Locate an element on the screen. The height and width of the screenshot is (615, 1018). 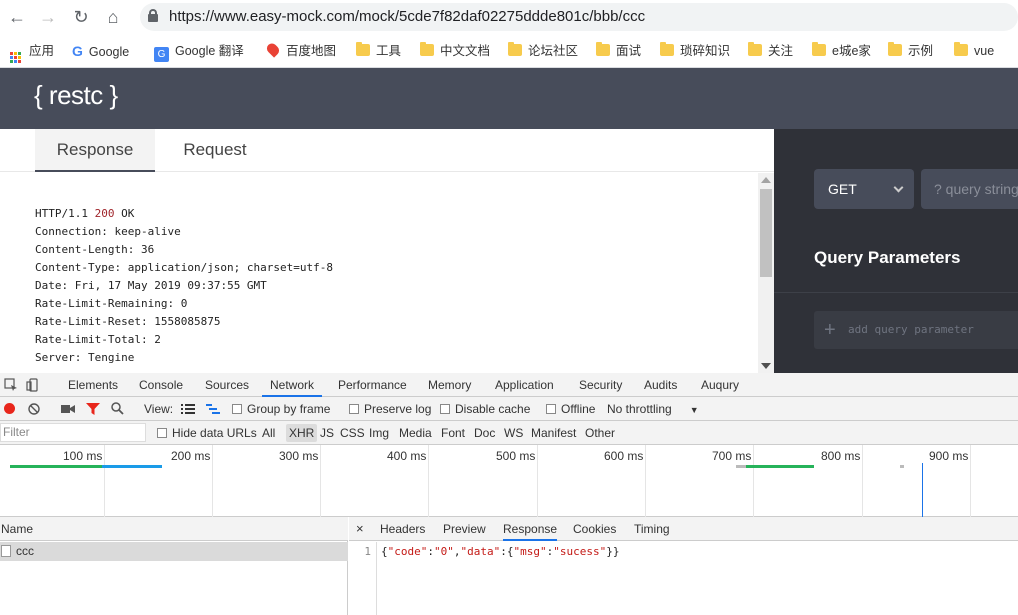
close-icon: × is located at coordinates (360, 529).